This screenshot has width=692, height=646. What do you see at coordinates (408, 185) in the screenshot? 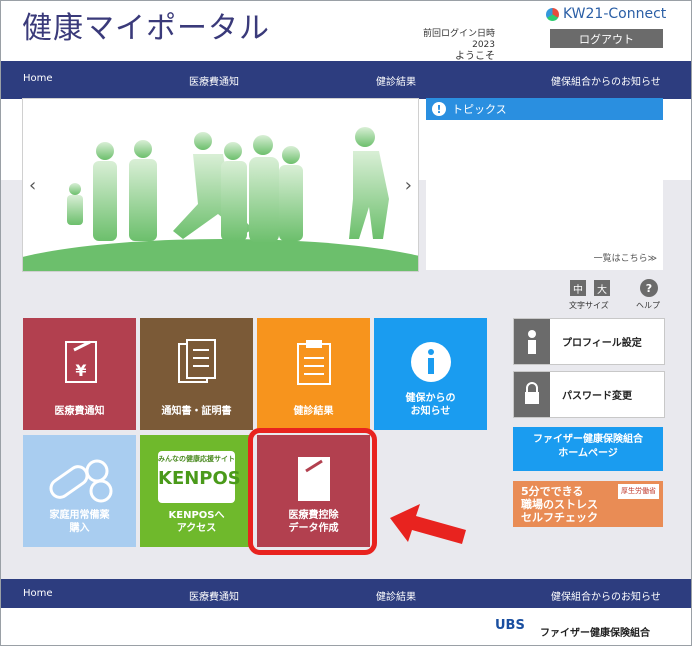
I see `carousel-next-icon: ›` at bounding box center [408, 185].